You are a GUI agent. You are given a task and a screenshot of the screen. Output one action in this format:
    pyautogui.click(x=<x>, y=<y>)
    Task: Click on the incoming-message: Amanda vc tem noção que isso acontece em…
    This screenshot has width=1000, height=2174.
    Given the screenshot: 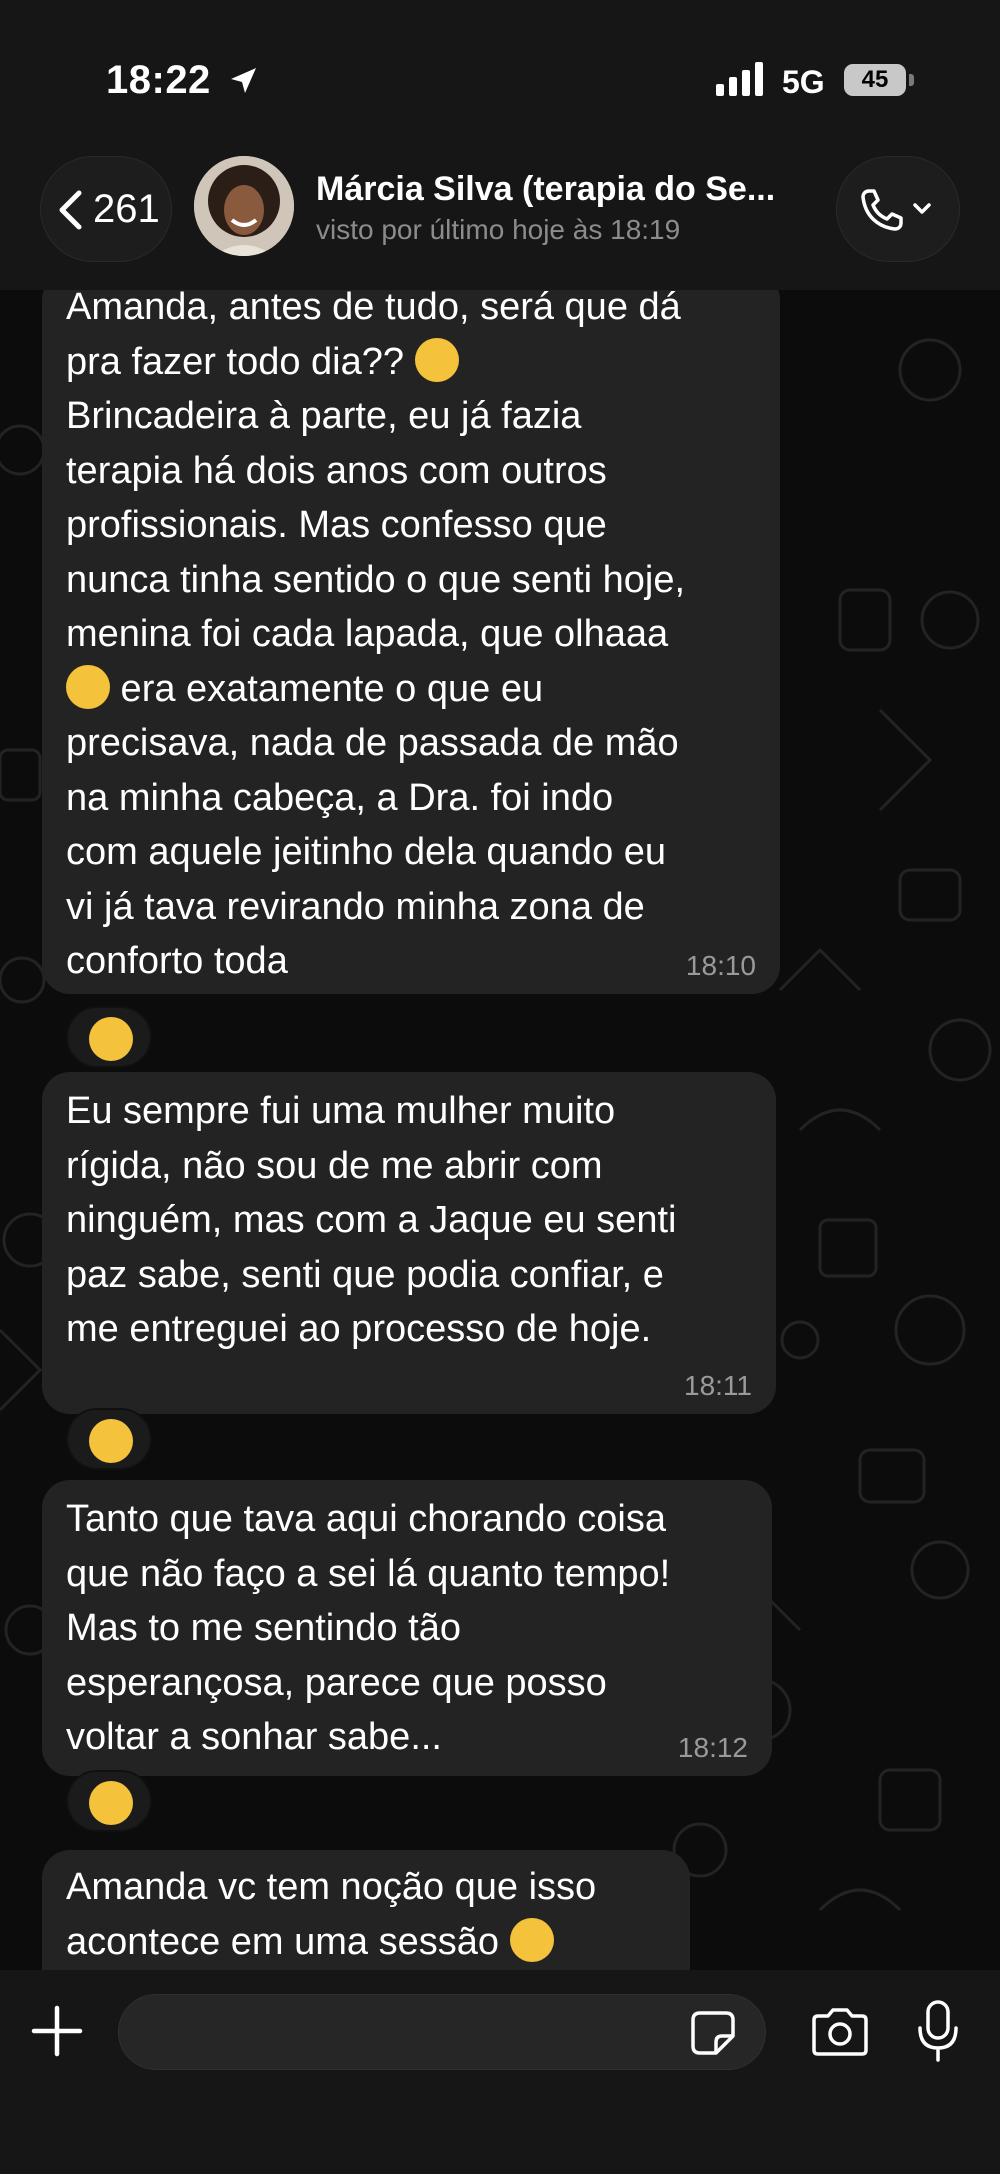 What is the action you would take?
    pyautogui.click(x=366, y=1910)
    